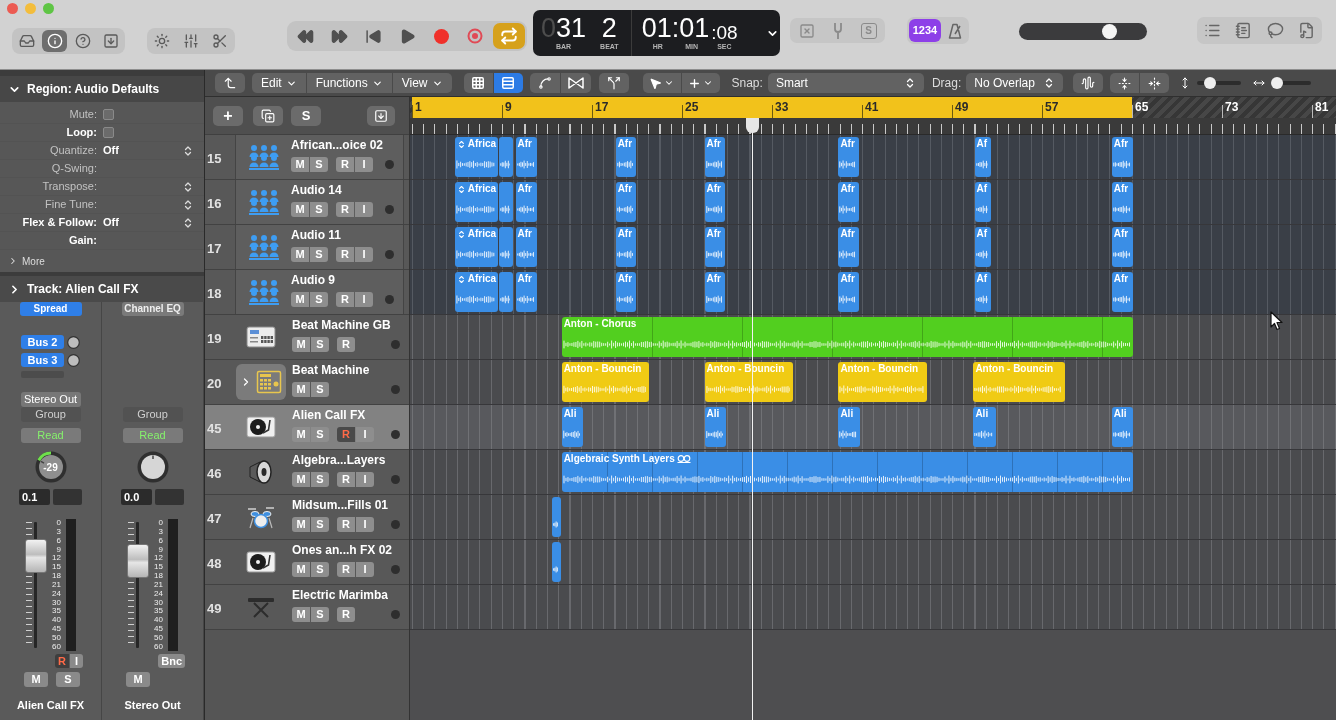  What do you see at coordinates (544, 83) in the screenshot?
I see `automation-tool-button` at bounding box center [544, 83].